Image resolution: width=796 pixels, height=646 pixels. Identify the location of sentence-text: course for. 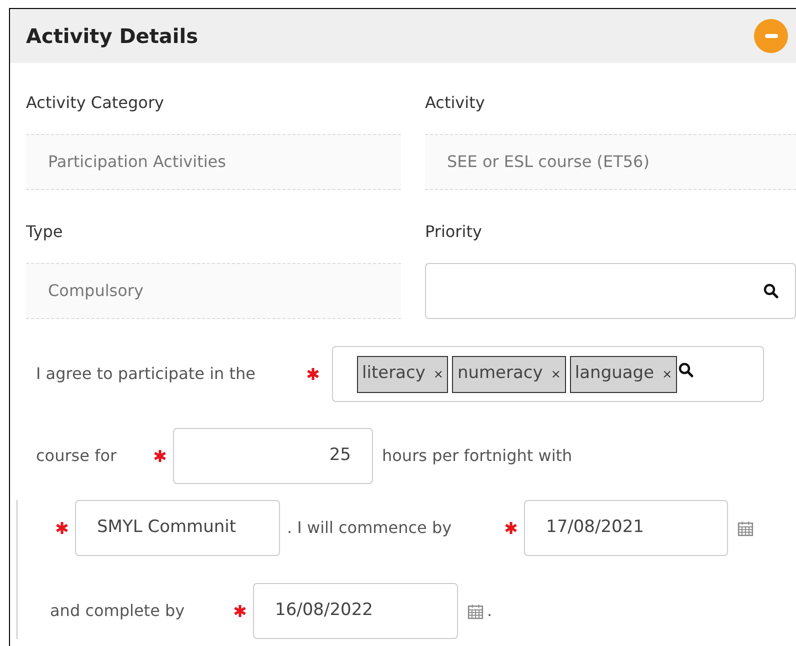
(77, 456).